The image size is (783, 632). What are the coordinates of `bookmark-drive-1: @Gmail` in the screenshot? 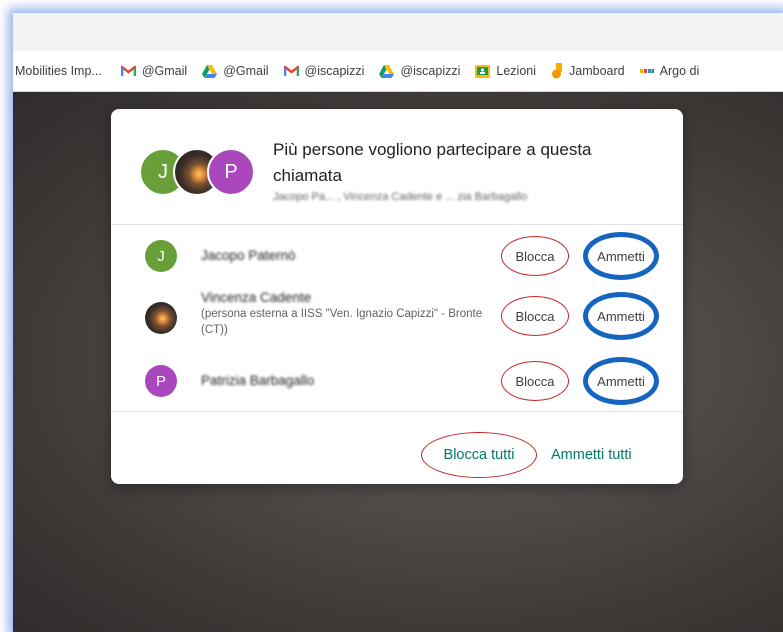 It's located at (235, 71).